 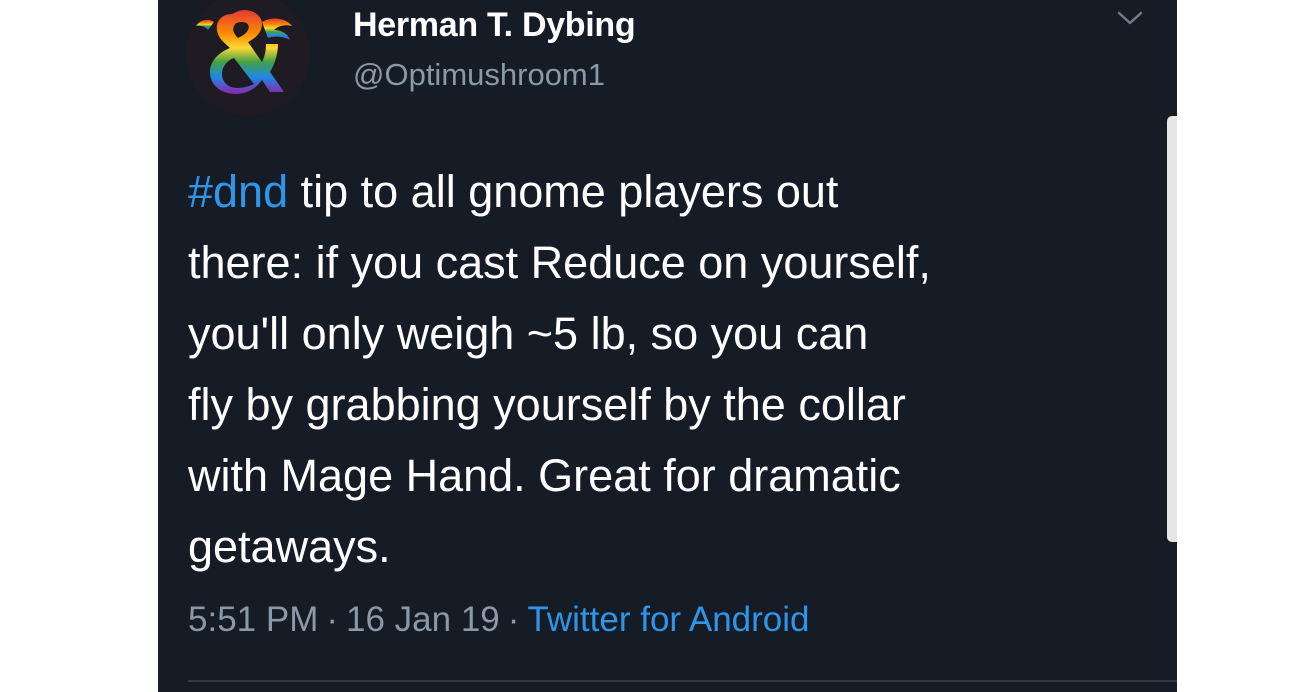 I want to click on scrollbar-thumb, so click(x=1172, y=329).